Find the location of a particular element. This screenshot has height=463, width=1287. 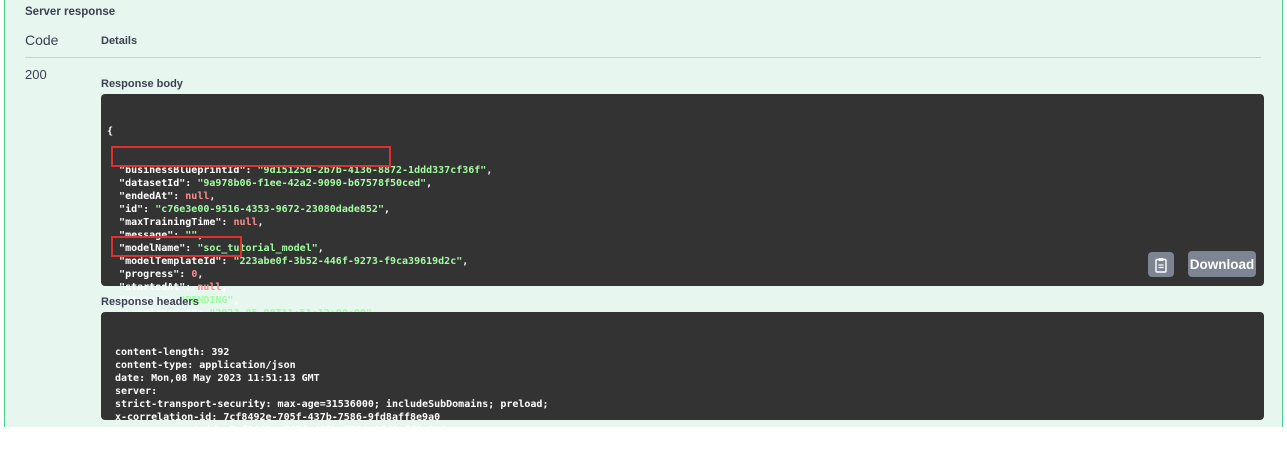

json-field-line: "progress": 0, is located at coordinates (161, 274).